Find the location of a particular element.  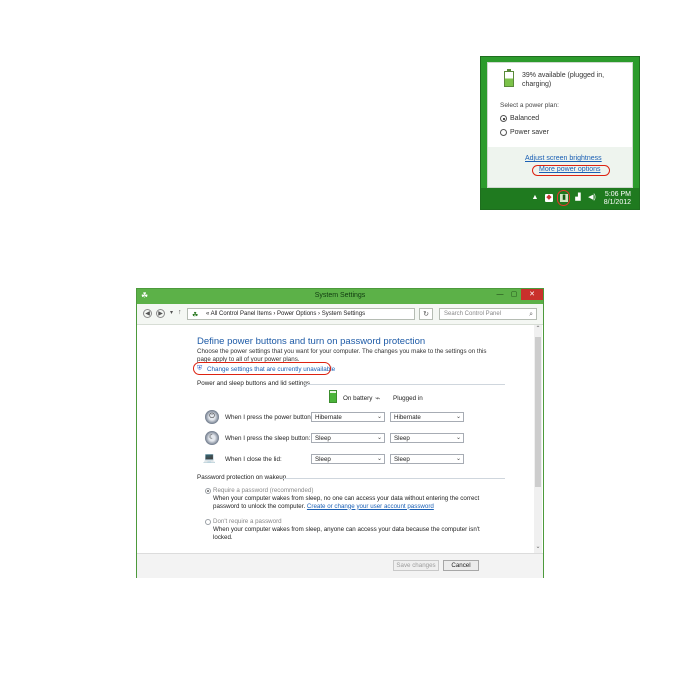

row-sleep-button-label: When I press the sleep button: is located at coordinates (268, 438).